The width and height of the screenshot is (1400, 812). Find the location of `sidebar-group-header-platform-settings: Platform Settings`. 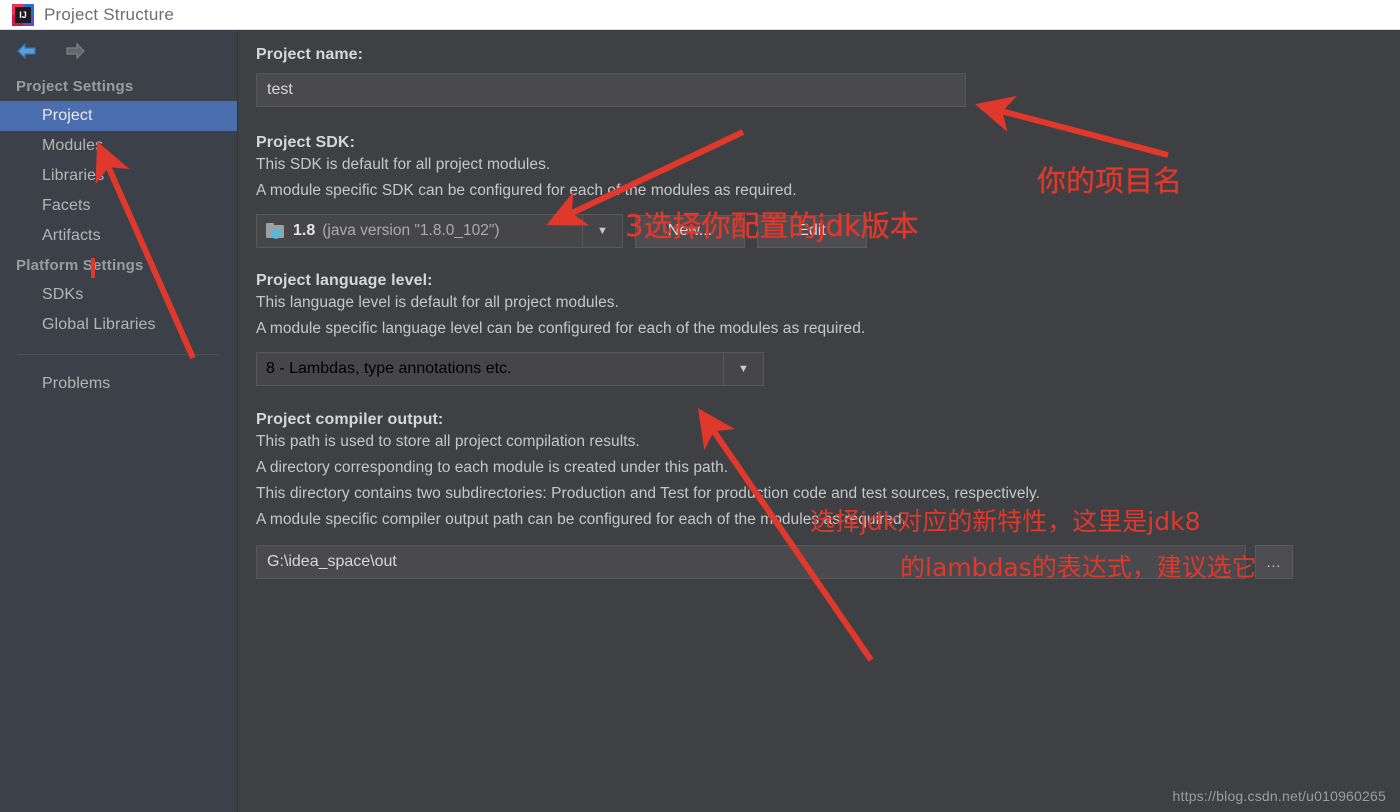

sidebar-group-header-platform-settings: Platform Settings is located at coordinates (80, 265).